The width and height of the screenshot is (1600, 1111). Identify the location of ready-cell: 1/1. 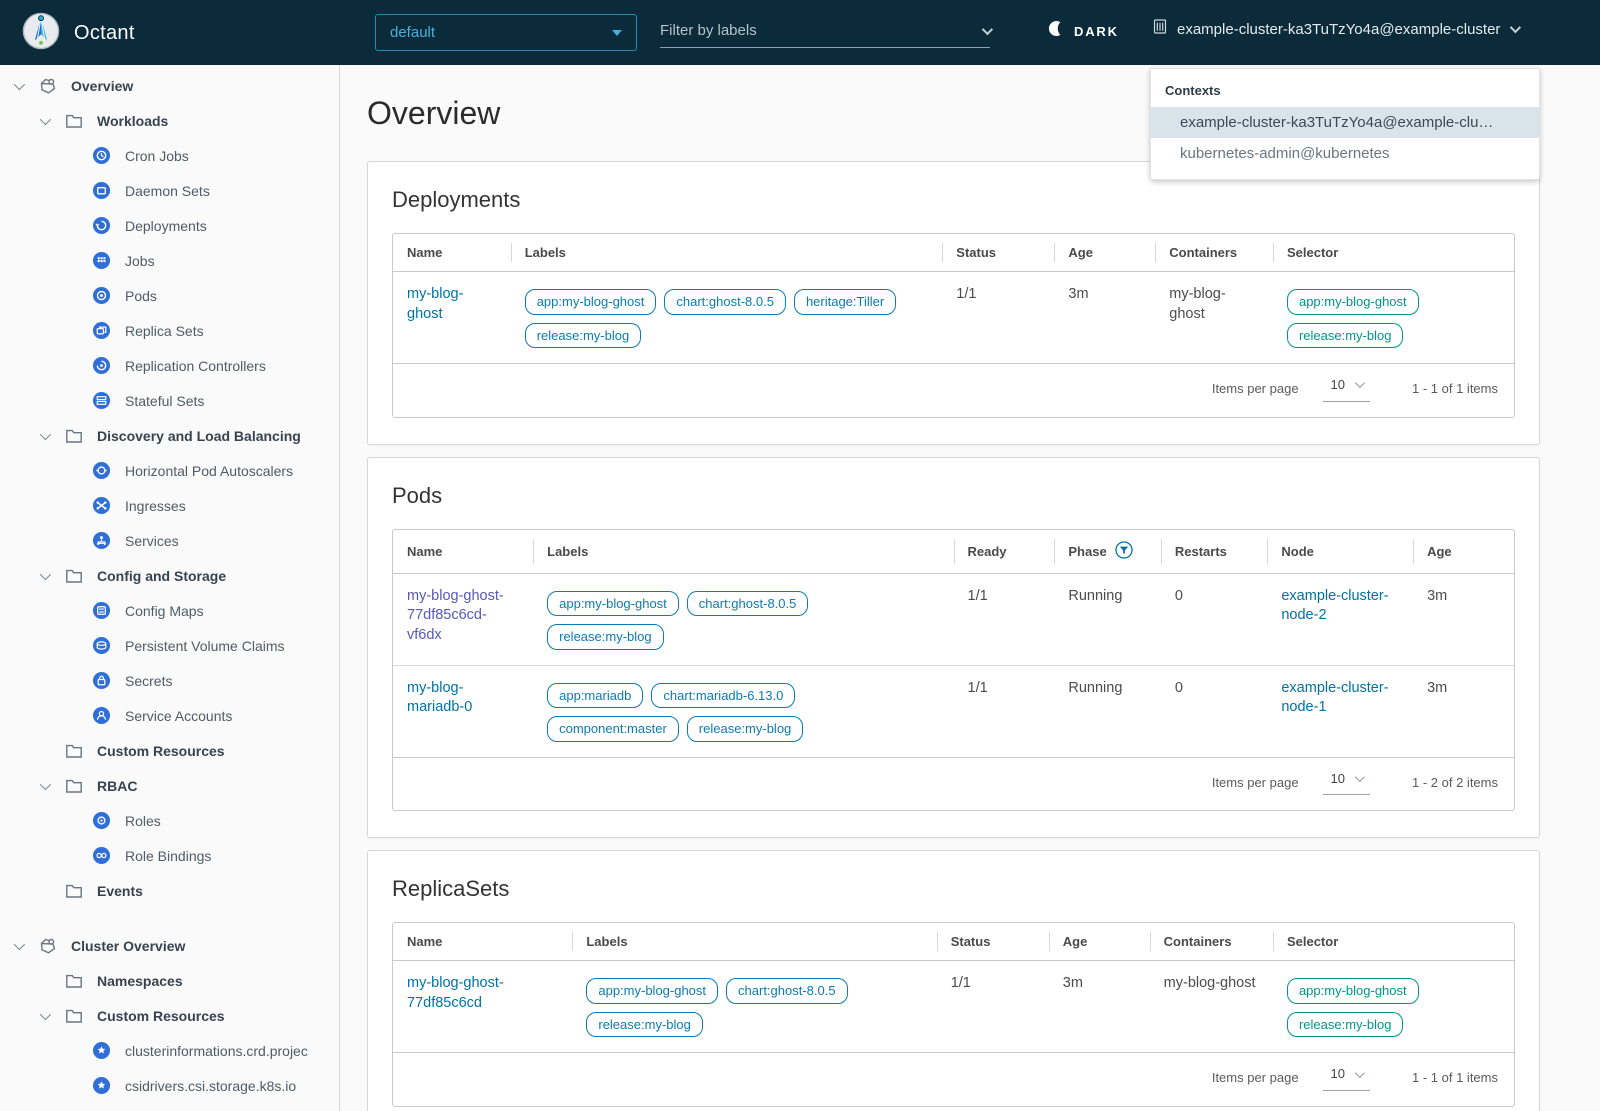
(977, 595).